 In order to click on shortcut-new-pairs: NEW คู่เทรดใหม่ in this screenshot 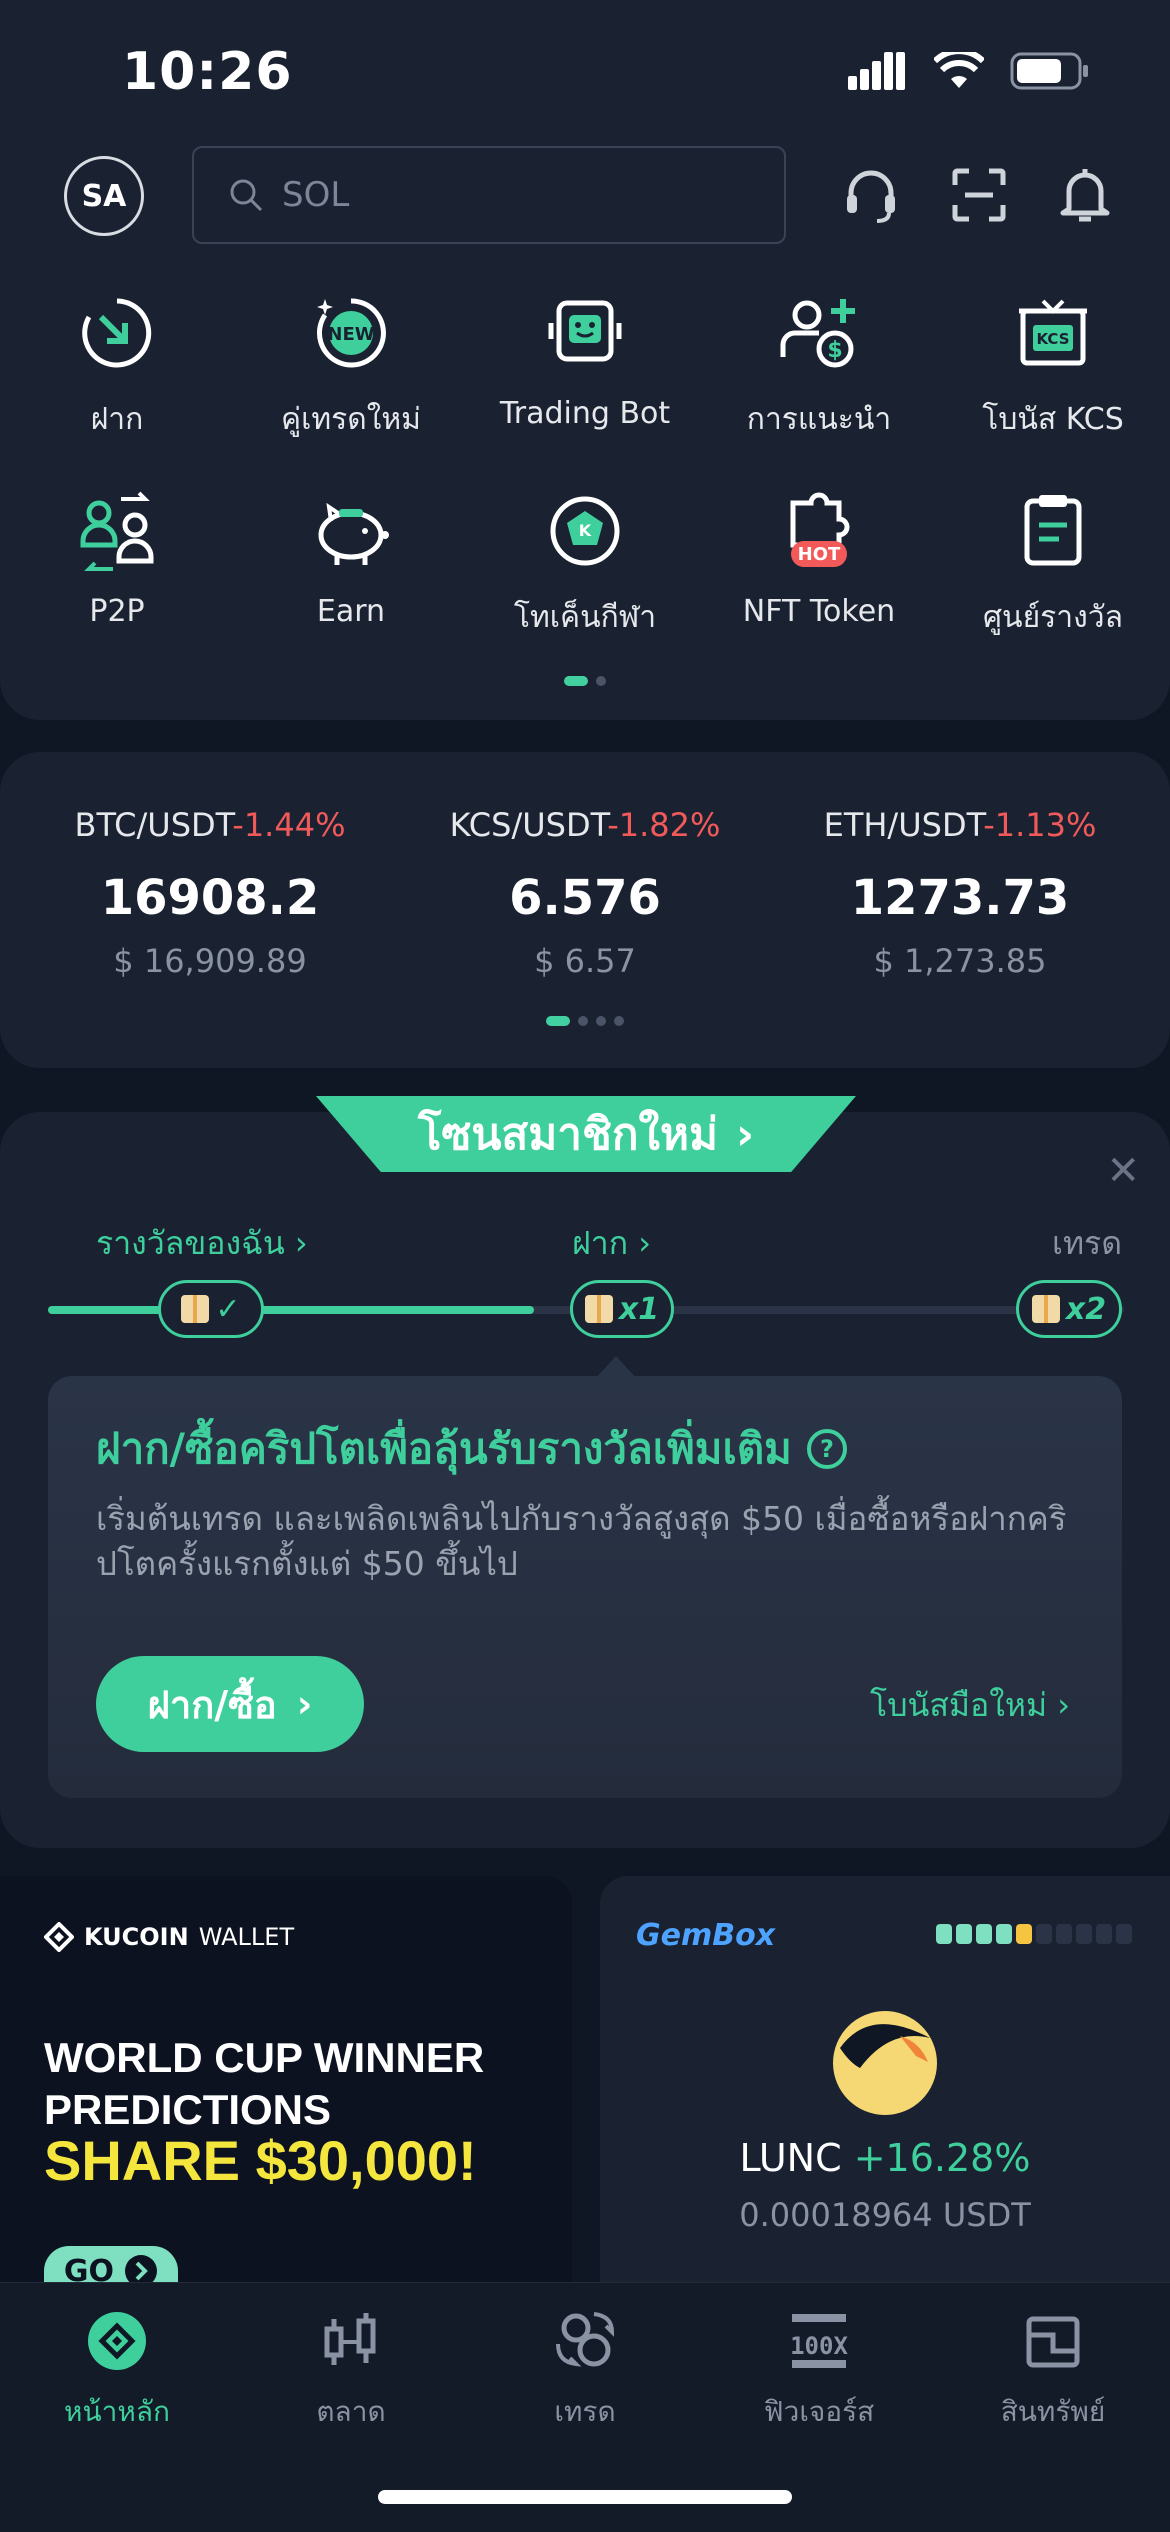, I will do `click(351, 365)`.